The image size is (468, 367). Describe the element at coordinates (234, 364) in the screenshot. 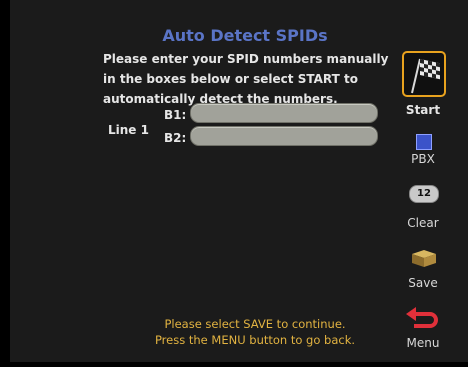

I see `bottom-border` at that location.